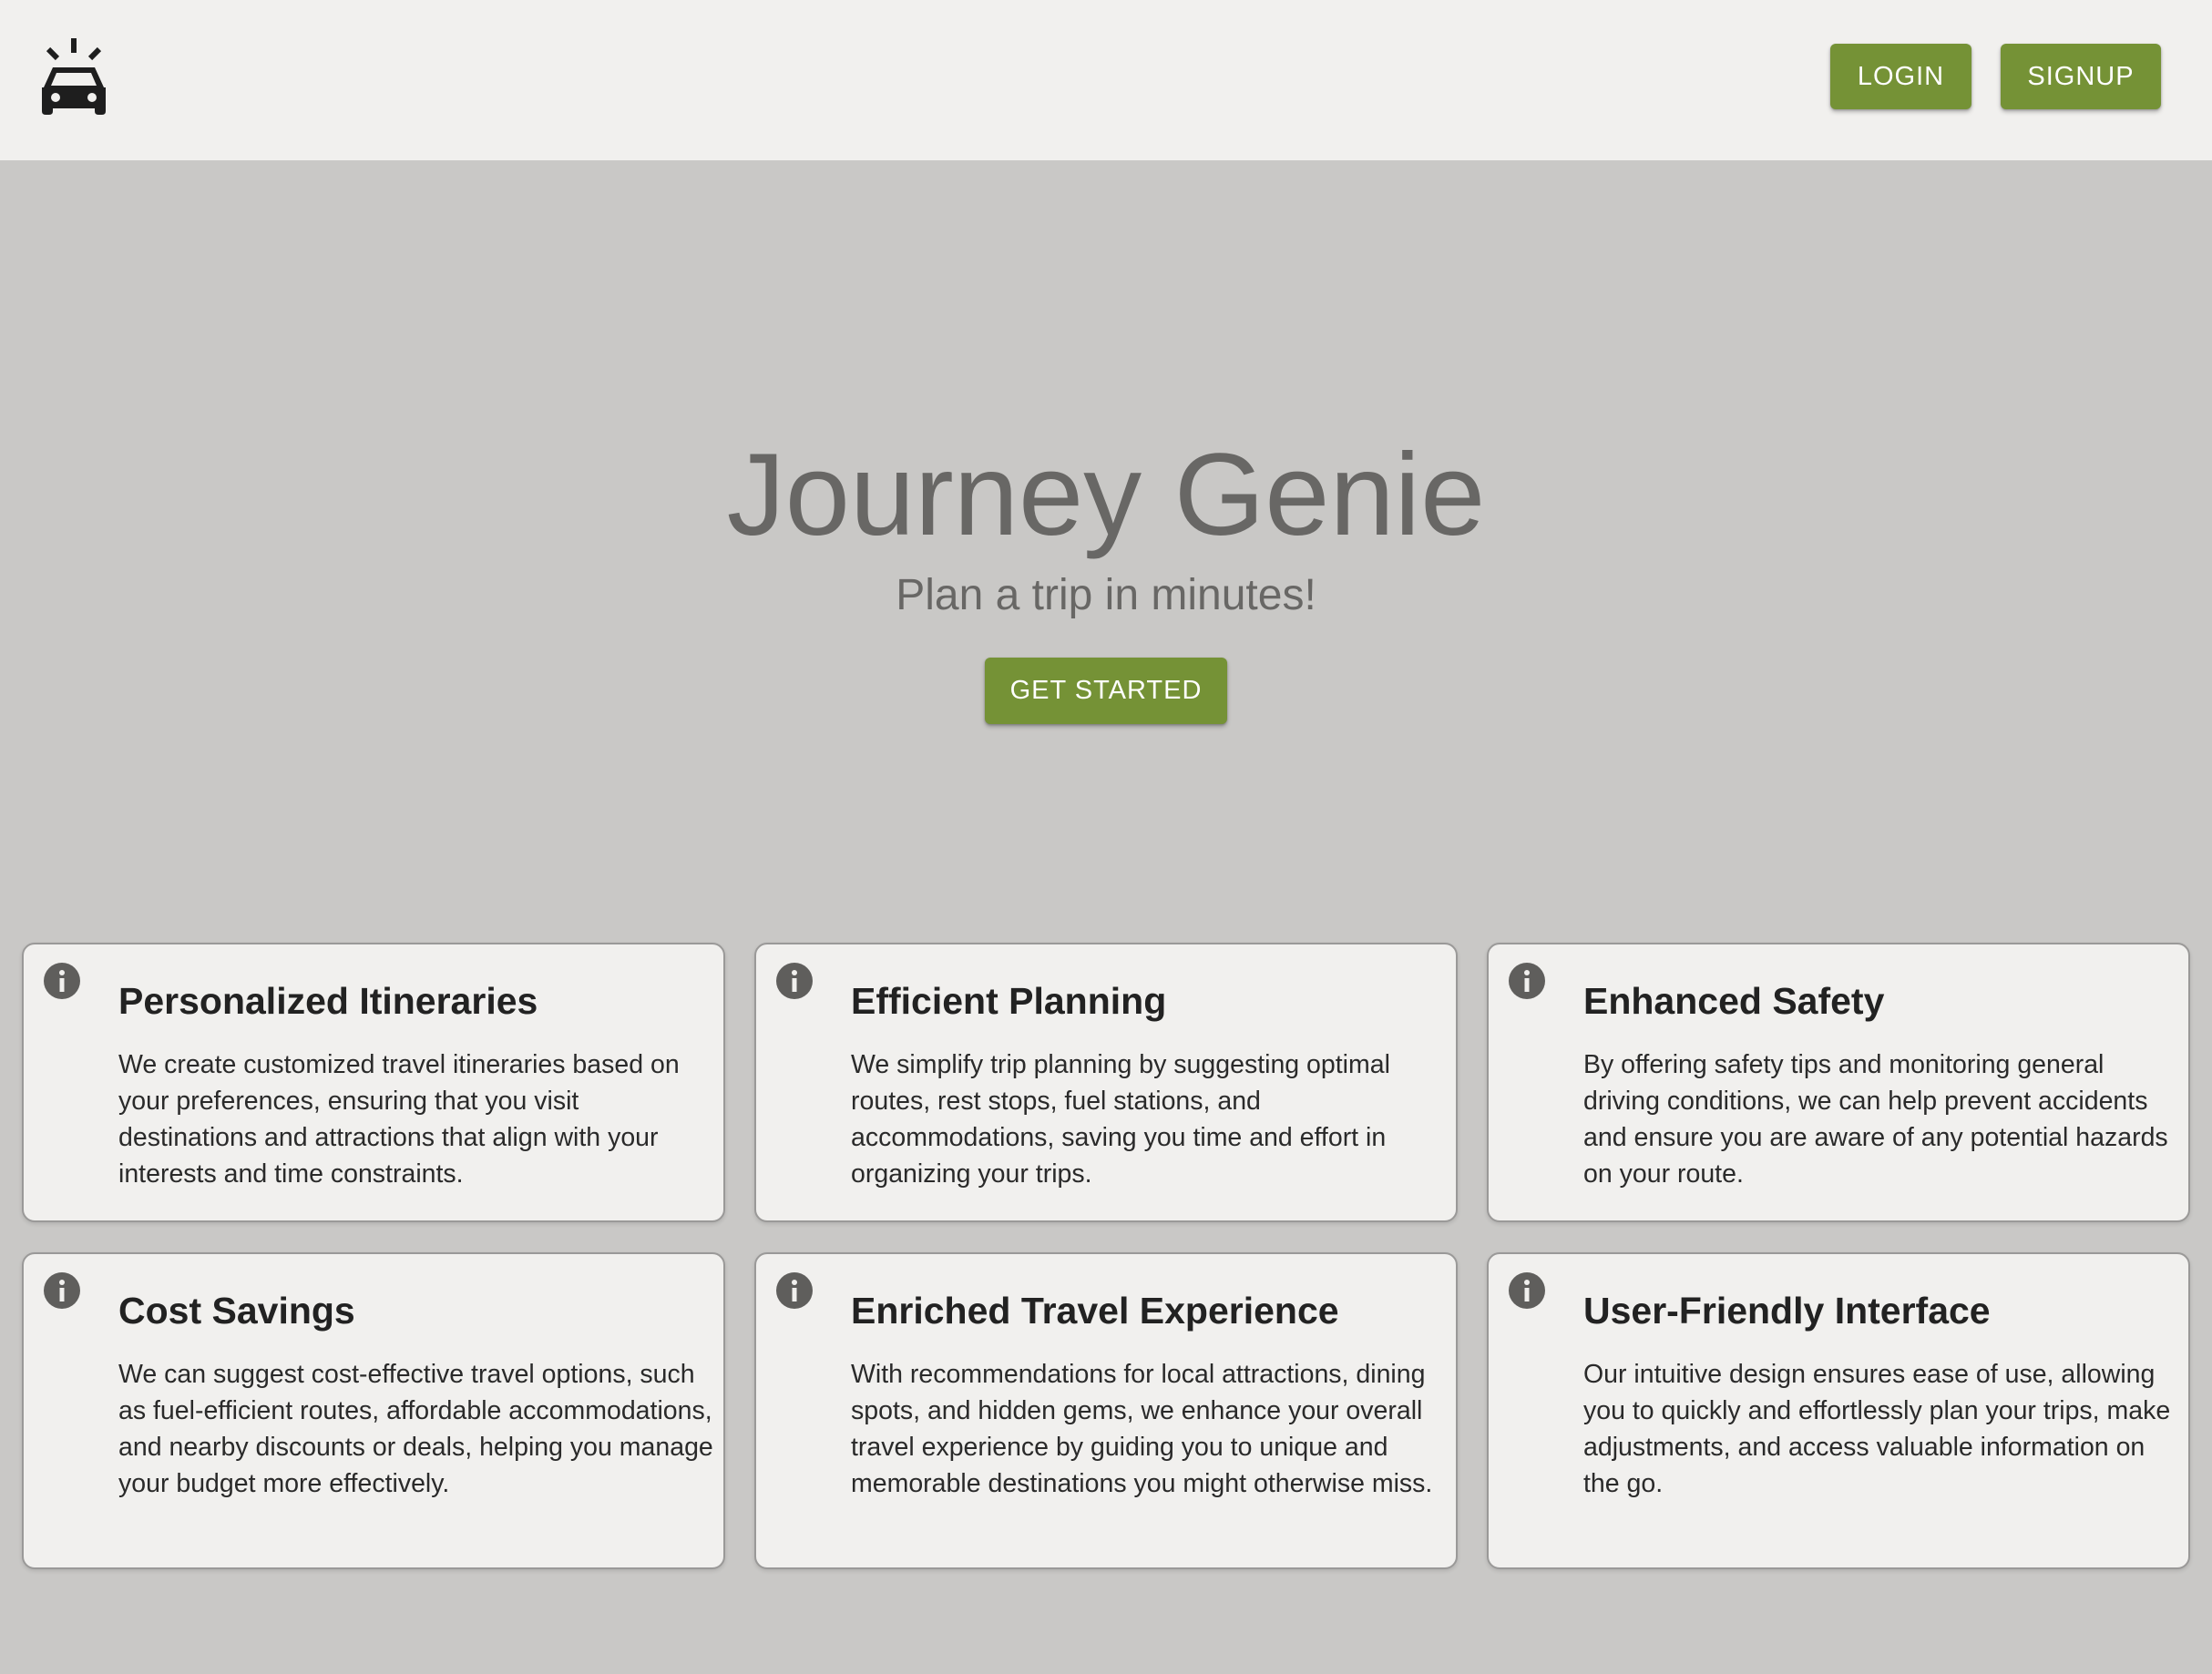  Describe the element at coordinates (1734, 1001) in the screenshot. I see `feature-title: Enhanced Safety` at that location.